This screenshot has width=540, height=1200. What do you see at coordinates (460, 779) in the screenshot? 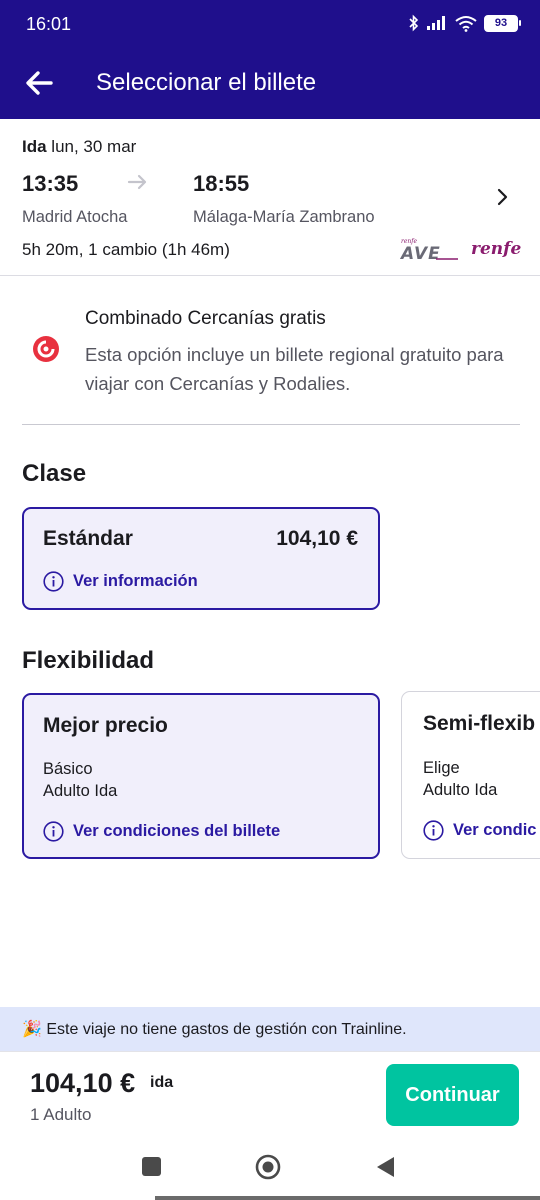
I see `flex-option-details: Elige Adulto Ida` at bounding box center [460, 779].